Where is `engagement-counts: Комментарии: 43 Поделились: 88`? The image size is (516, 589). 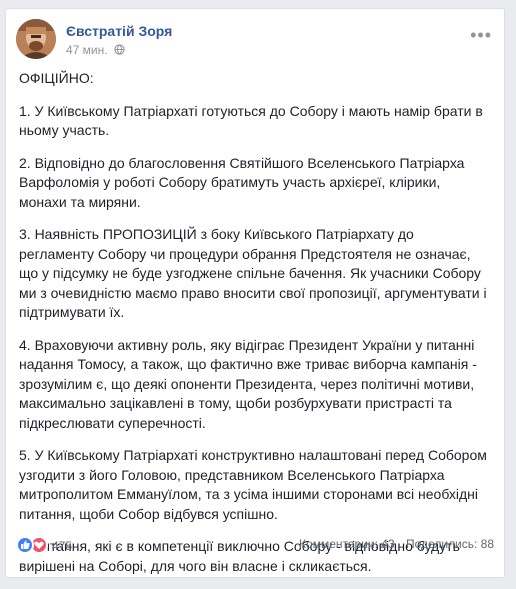 engagement-counts: Комментарии: 43 Поделились: 88 is located at coordinates (392, 544).